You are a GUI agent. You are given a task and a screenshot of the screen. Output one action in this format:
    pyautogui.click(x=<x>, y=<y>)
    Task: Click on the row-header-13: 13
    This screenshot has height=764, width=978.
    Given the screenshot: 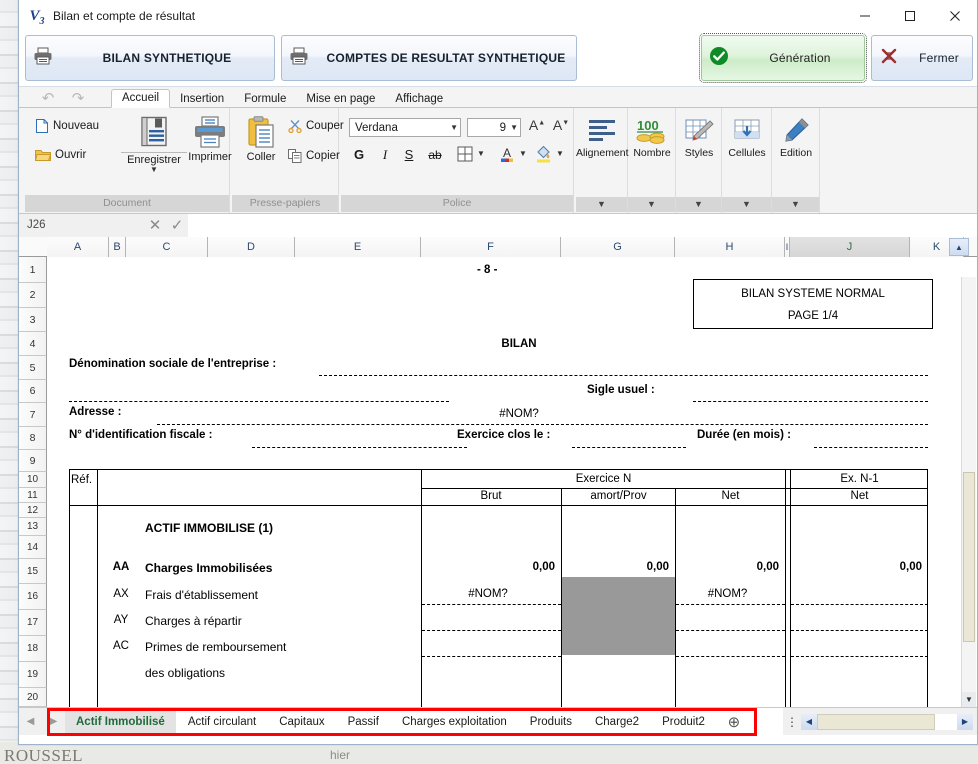 What is the action you would take?
    pyautogui.click(x=33, y=527)
    